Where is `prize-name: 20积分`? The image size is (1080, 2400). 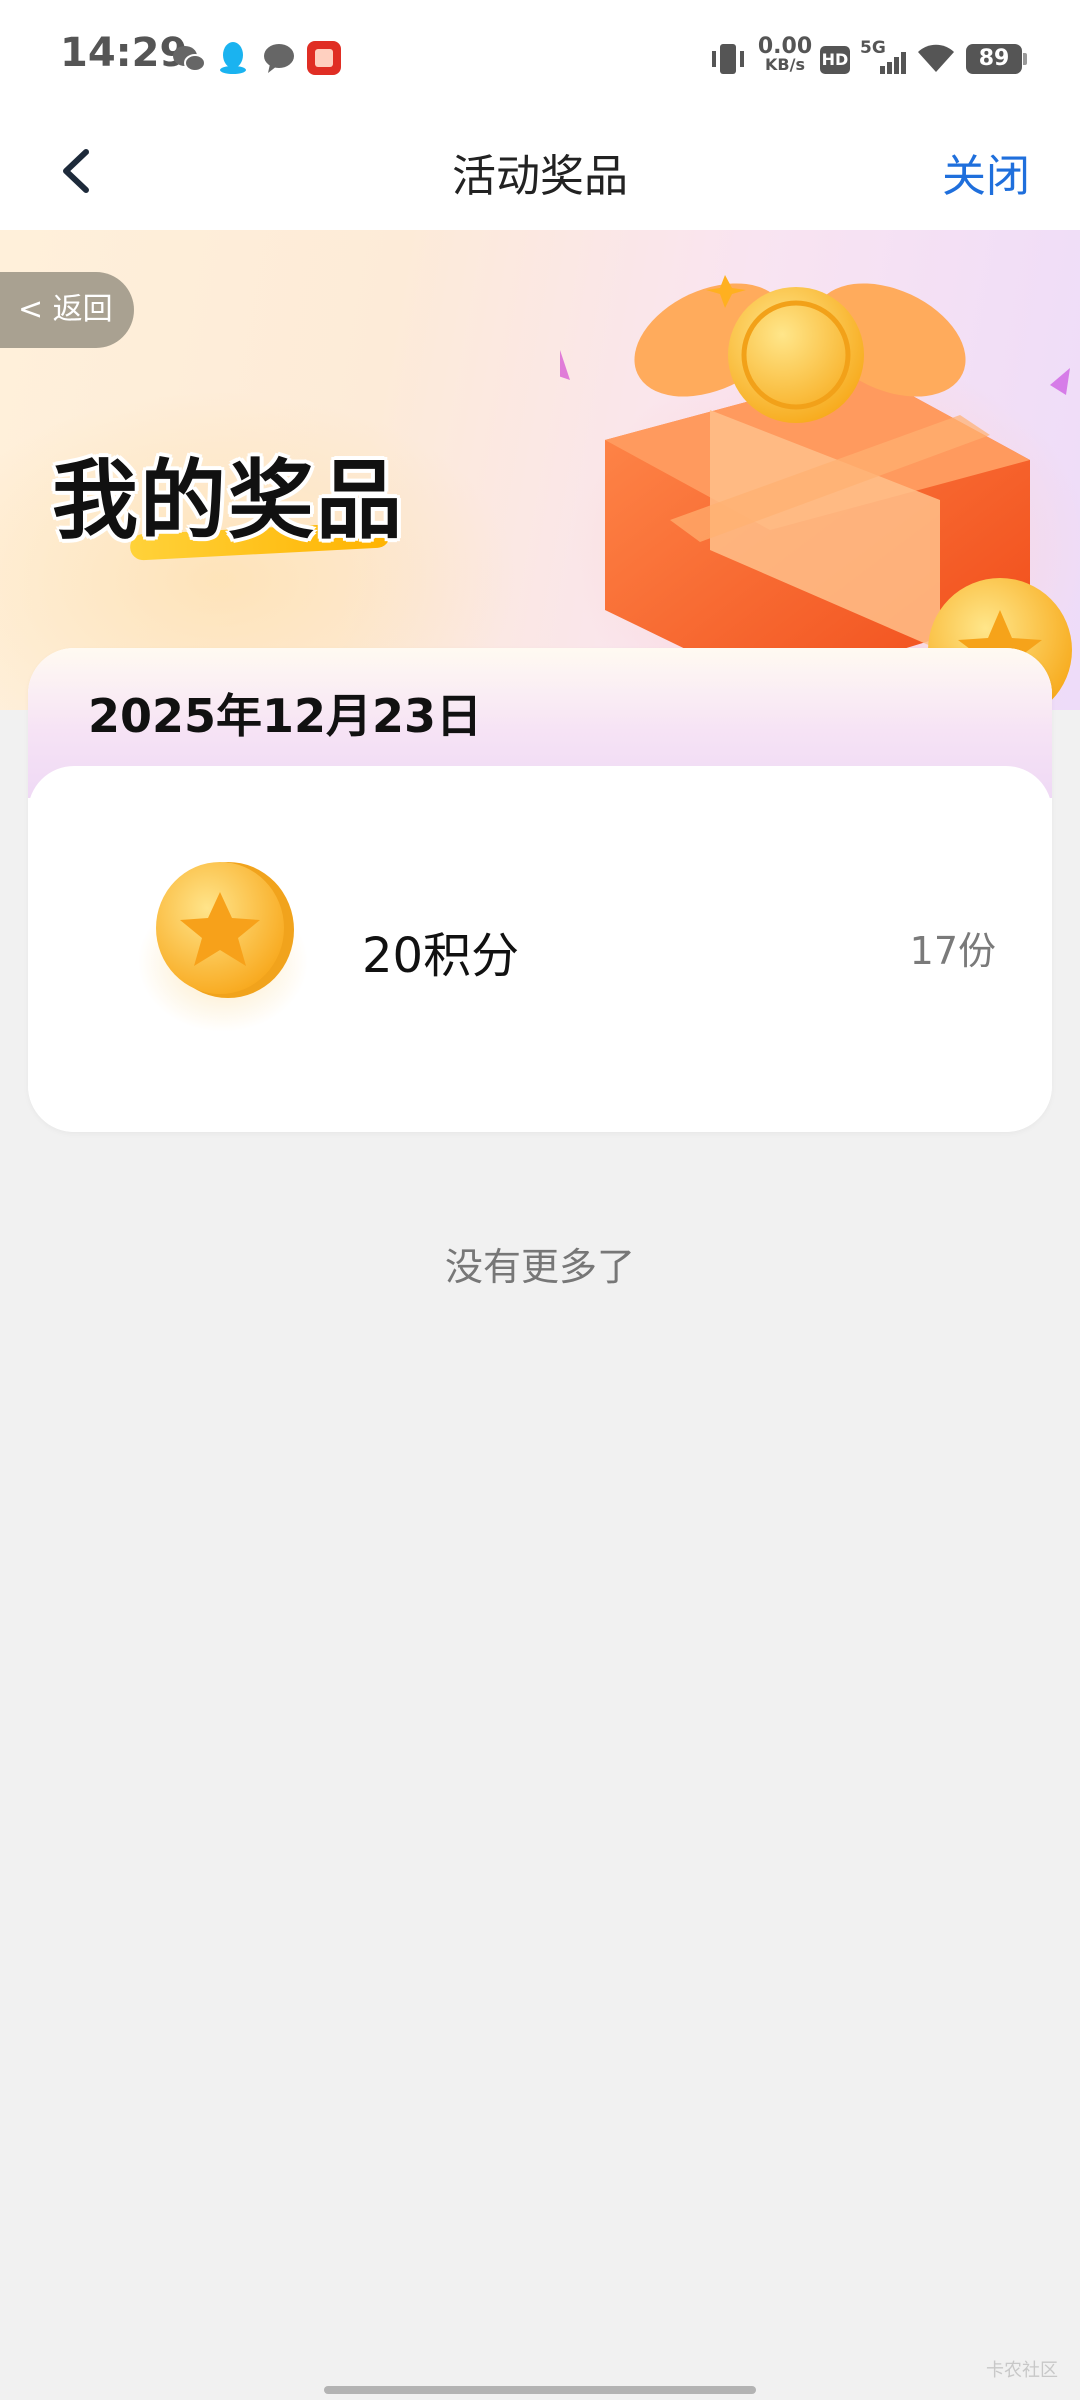 prize-name: 20积分 is located at coordinates (441, 956).